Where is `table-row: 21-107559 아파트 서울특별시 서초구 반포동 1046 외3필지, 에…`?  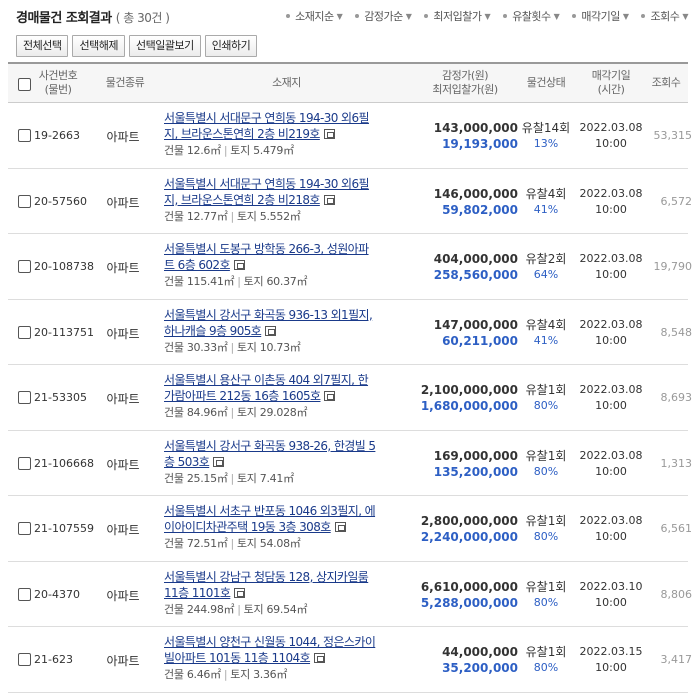 table-row: 21-107559 아파트 서울특별시 서초구 반포동 1046 외3필지, 에… is located at coordinates (350, 529).